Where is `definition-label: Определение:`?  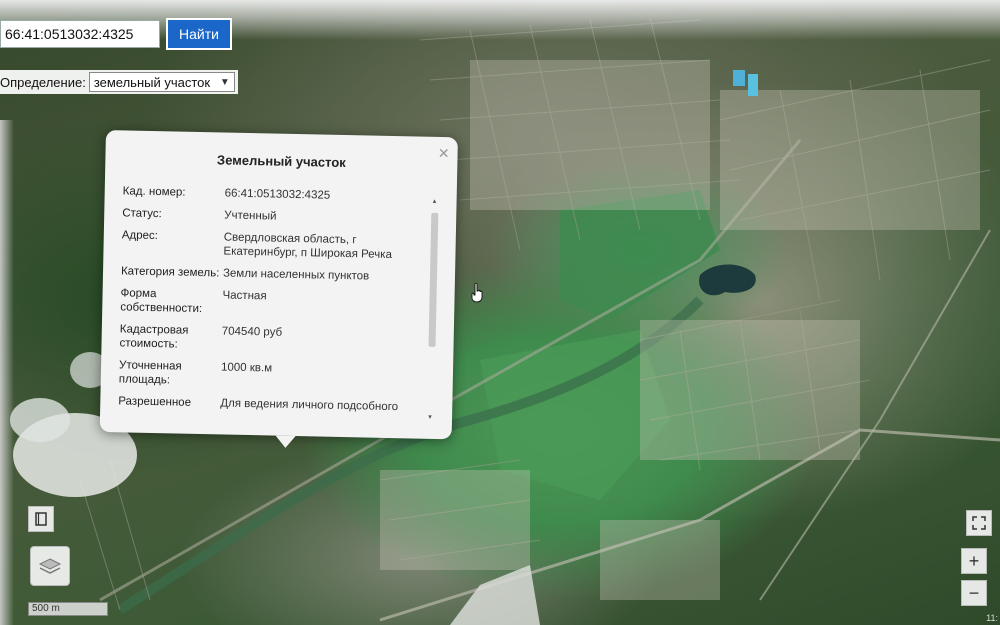
definition-label: Определение: is located at coordinates (43, 82).